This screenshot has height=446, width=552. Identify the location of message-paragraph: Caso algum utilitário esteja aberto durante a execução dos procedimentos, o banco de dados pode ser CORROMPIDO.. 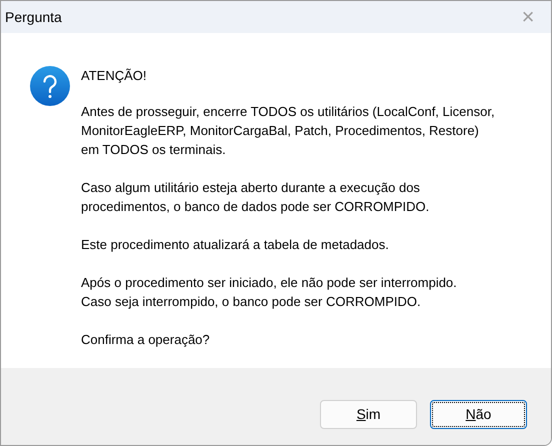
(255, 197).